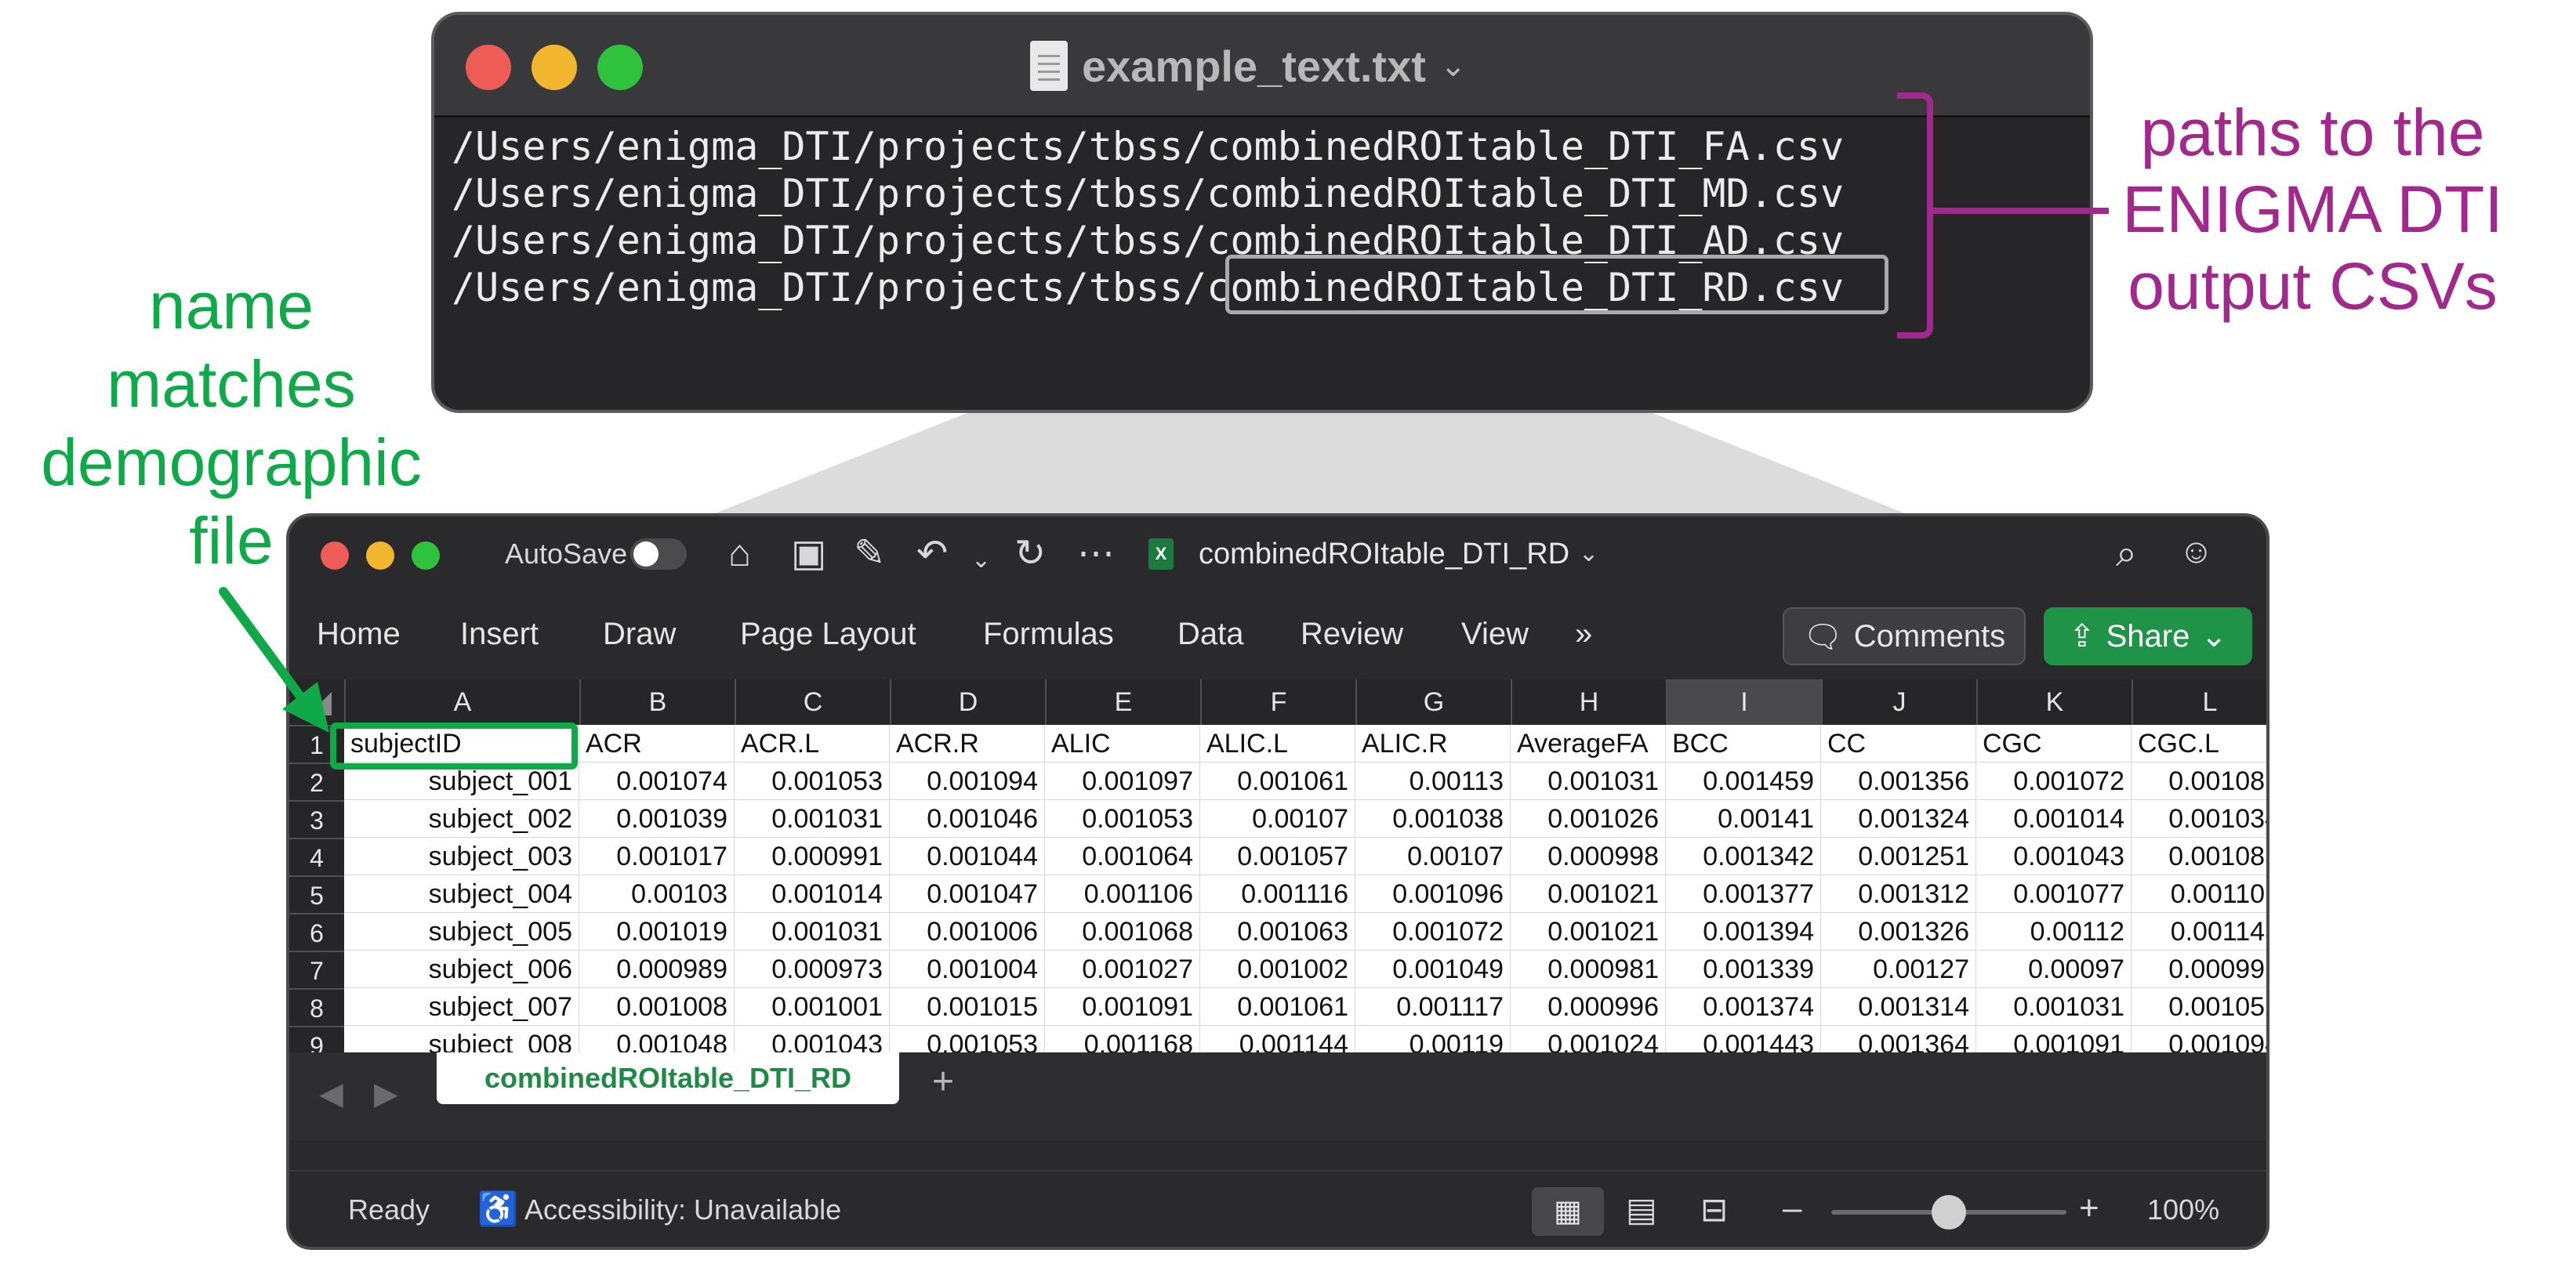 The image size is (2576, 1264). I want to click on header-cell: ALIC.R, so click(1433, 743).